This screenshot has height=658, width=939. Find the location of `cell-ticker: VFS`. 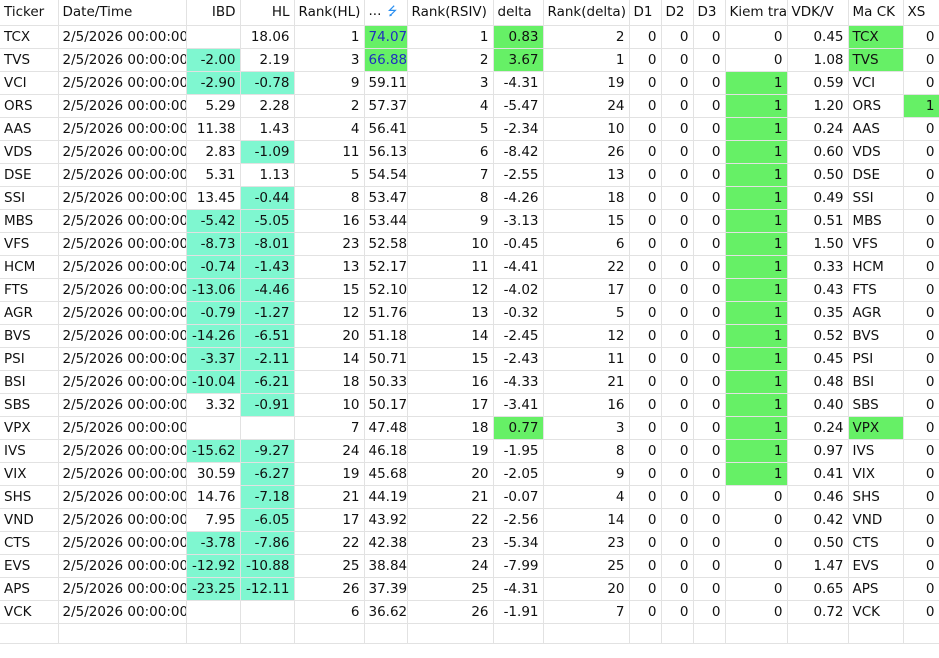

cell-ticker: VFS is located at coordinates (29, 244).